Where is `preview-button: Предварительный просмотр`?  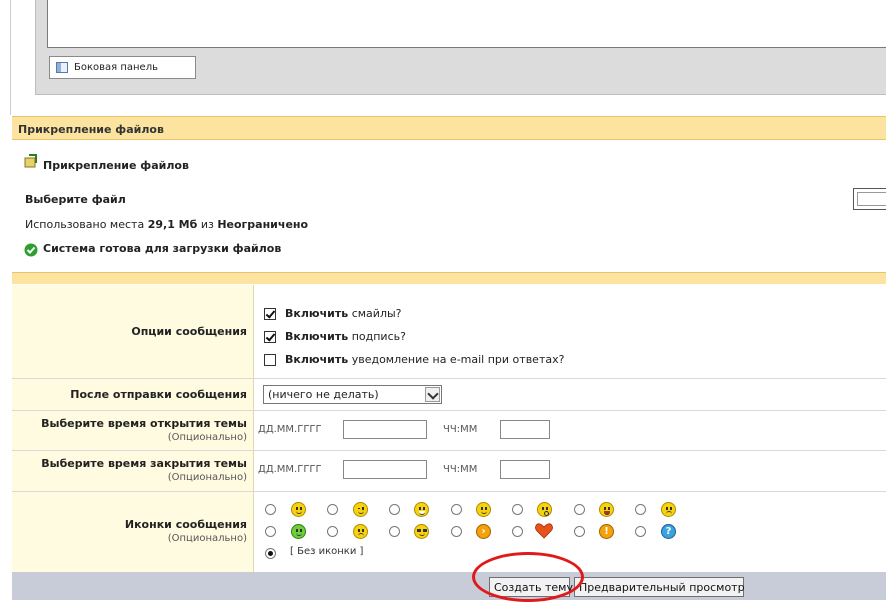 preview-button: Предварительный просмотр is located at coordinates (659, 587).